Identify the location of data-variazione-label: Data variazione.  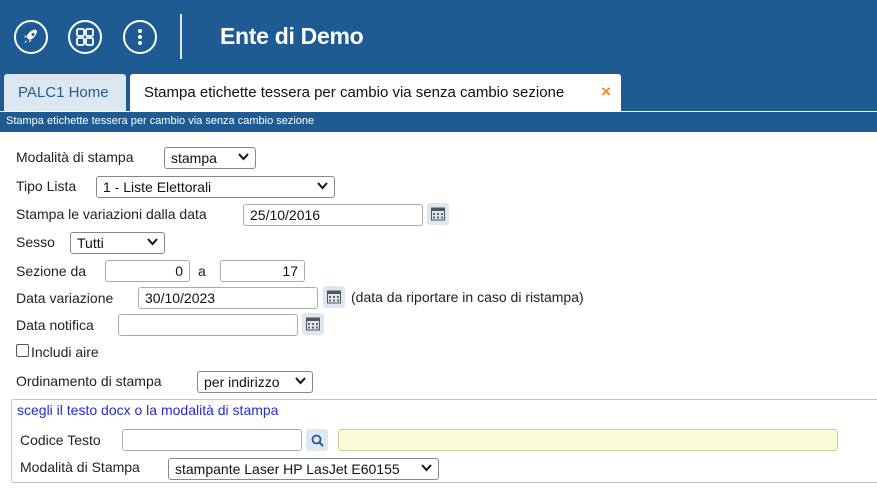
(65, 298).